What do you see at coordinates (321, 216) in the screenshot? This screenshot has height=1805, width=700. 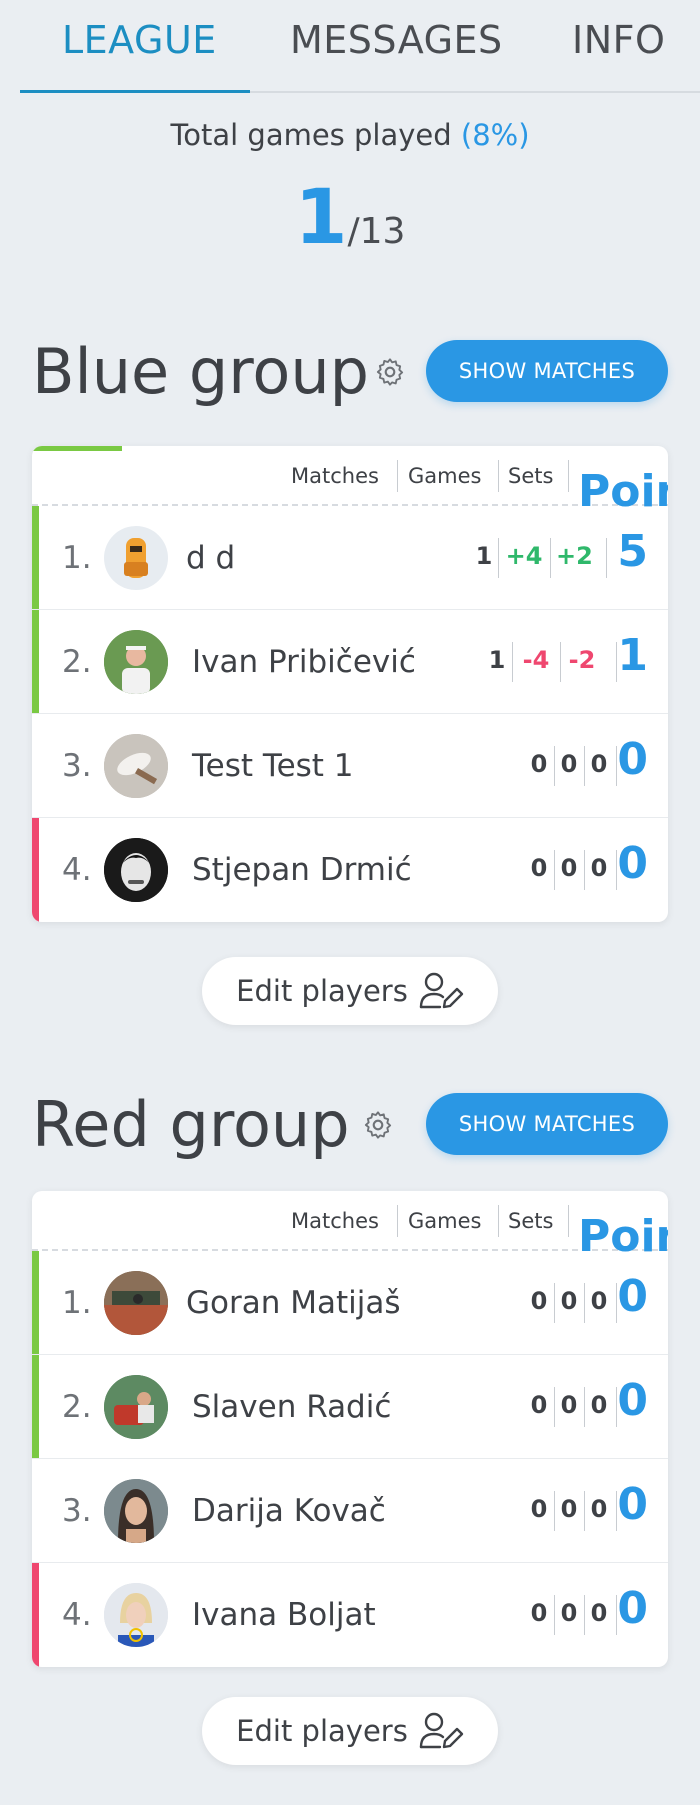 I see `games-played-count: 1` at bounding box center [321, 216].